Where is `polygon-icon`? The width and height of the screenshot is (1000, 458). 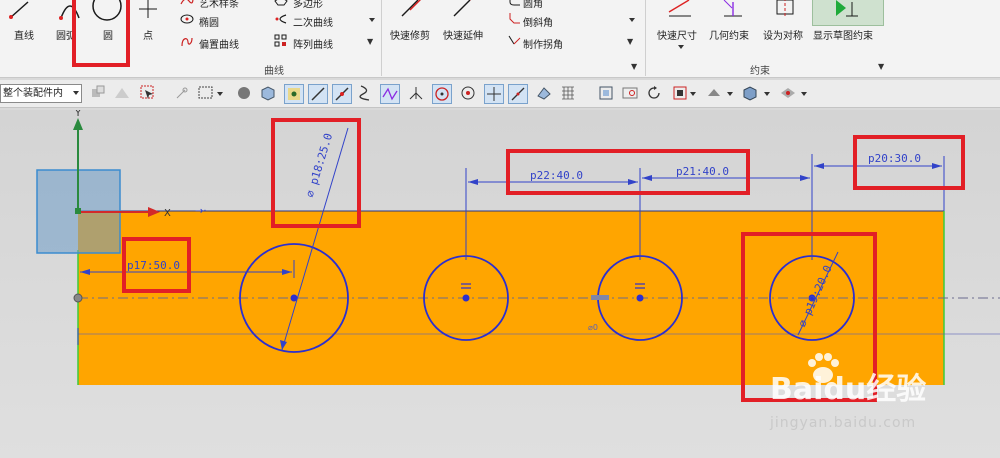
polygon-icon is located at coordinates (281, 3).